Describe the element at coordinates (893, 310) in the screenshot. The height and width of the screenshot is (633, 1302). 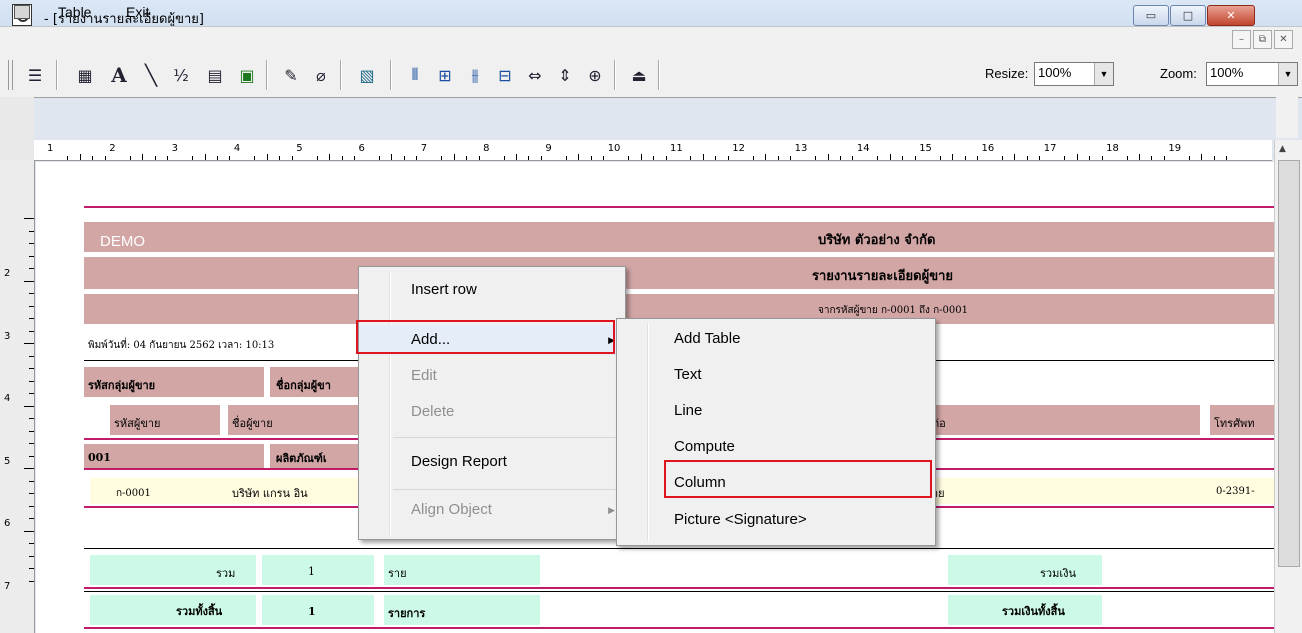
I see `report-range: จากรหัสผู้ขาย ก-0001 ถึง ก-0001` at that location.